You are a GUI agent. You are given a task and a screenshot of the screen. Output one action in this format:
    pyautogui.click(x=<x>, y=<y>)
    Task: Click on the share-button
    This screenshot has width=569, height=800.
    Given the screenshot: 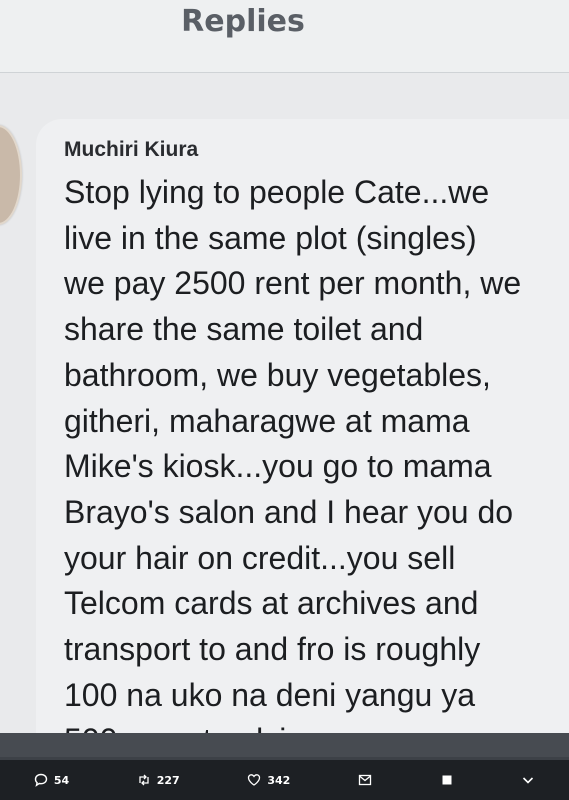 What is the action you would take?
    pyautogui.click(x=365, y=780)
    